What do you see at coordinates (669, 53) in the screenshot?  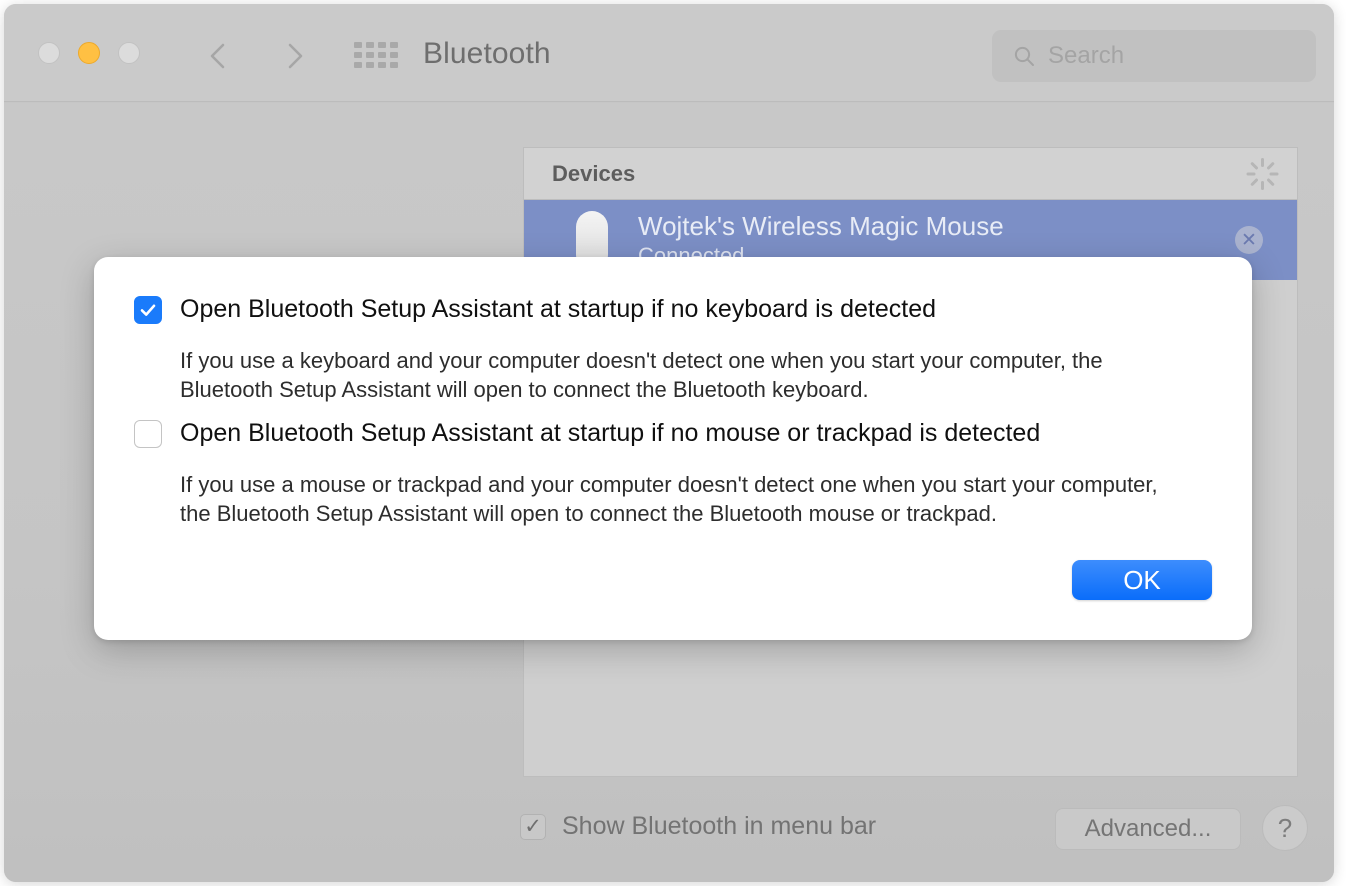 I see `window-titlebar: Bluetooth Search` at bounding box center [669, 53].